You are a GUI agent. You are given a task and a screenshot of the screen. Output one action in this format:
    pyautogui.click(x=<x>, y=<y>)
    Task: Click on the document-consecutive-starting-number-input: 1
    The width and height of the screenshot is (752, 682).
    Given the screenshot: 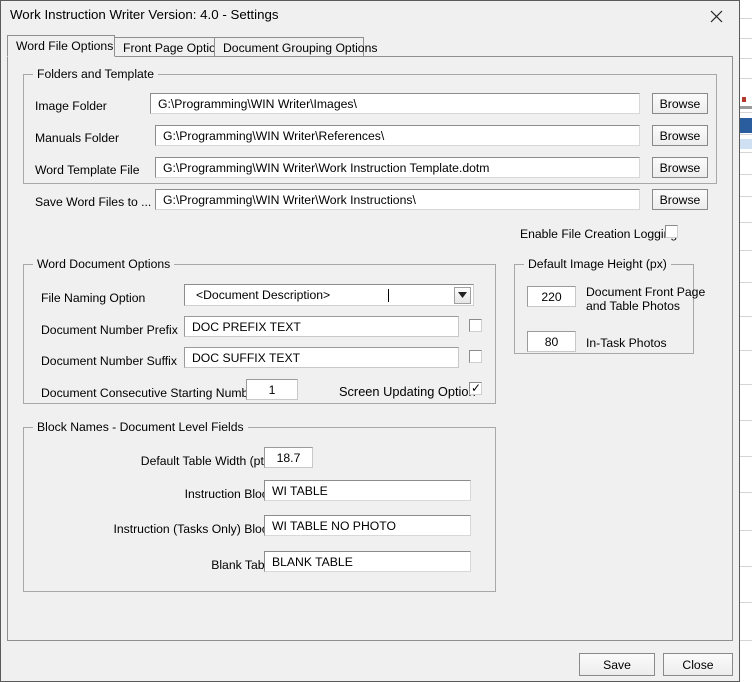 What is the action you would take?
    pyautogui.click(x=272, y=389)
    